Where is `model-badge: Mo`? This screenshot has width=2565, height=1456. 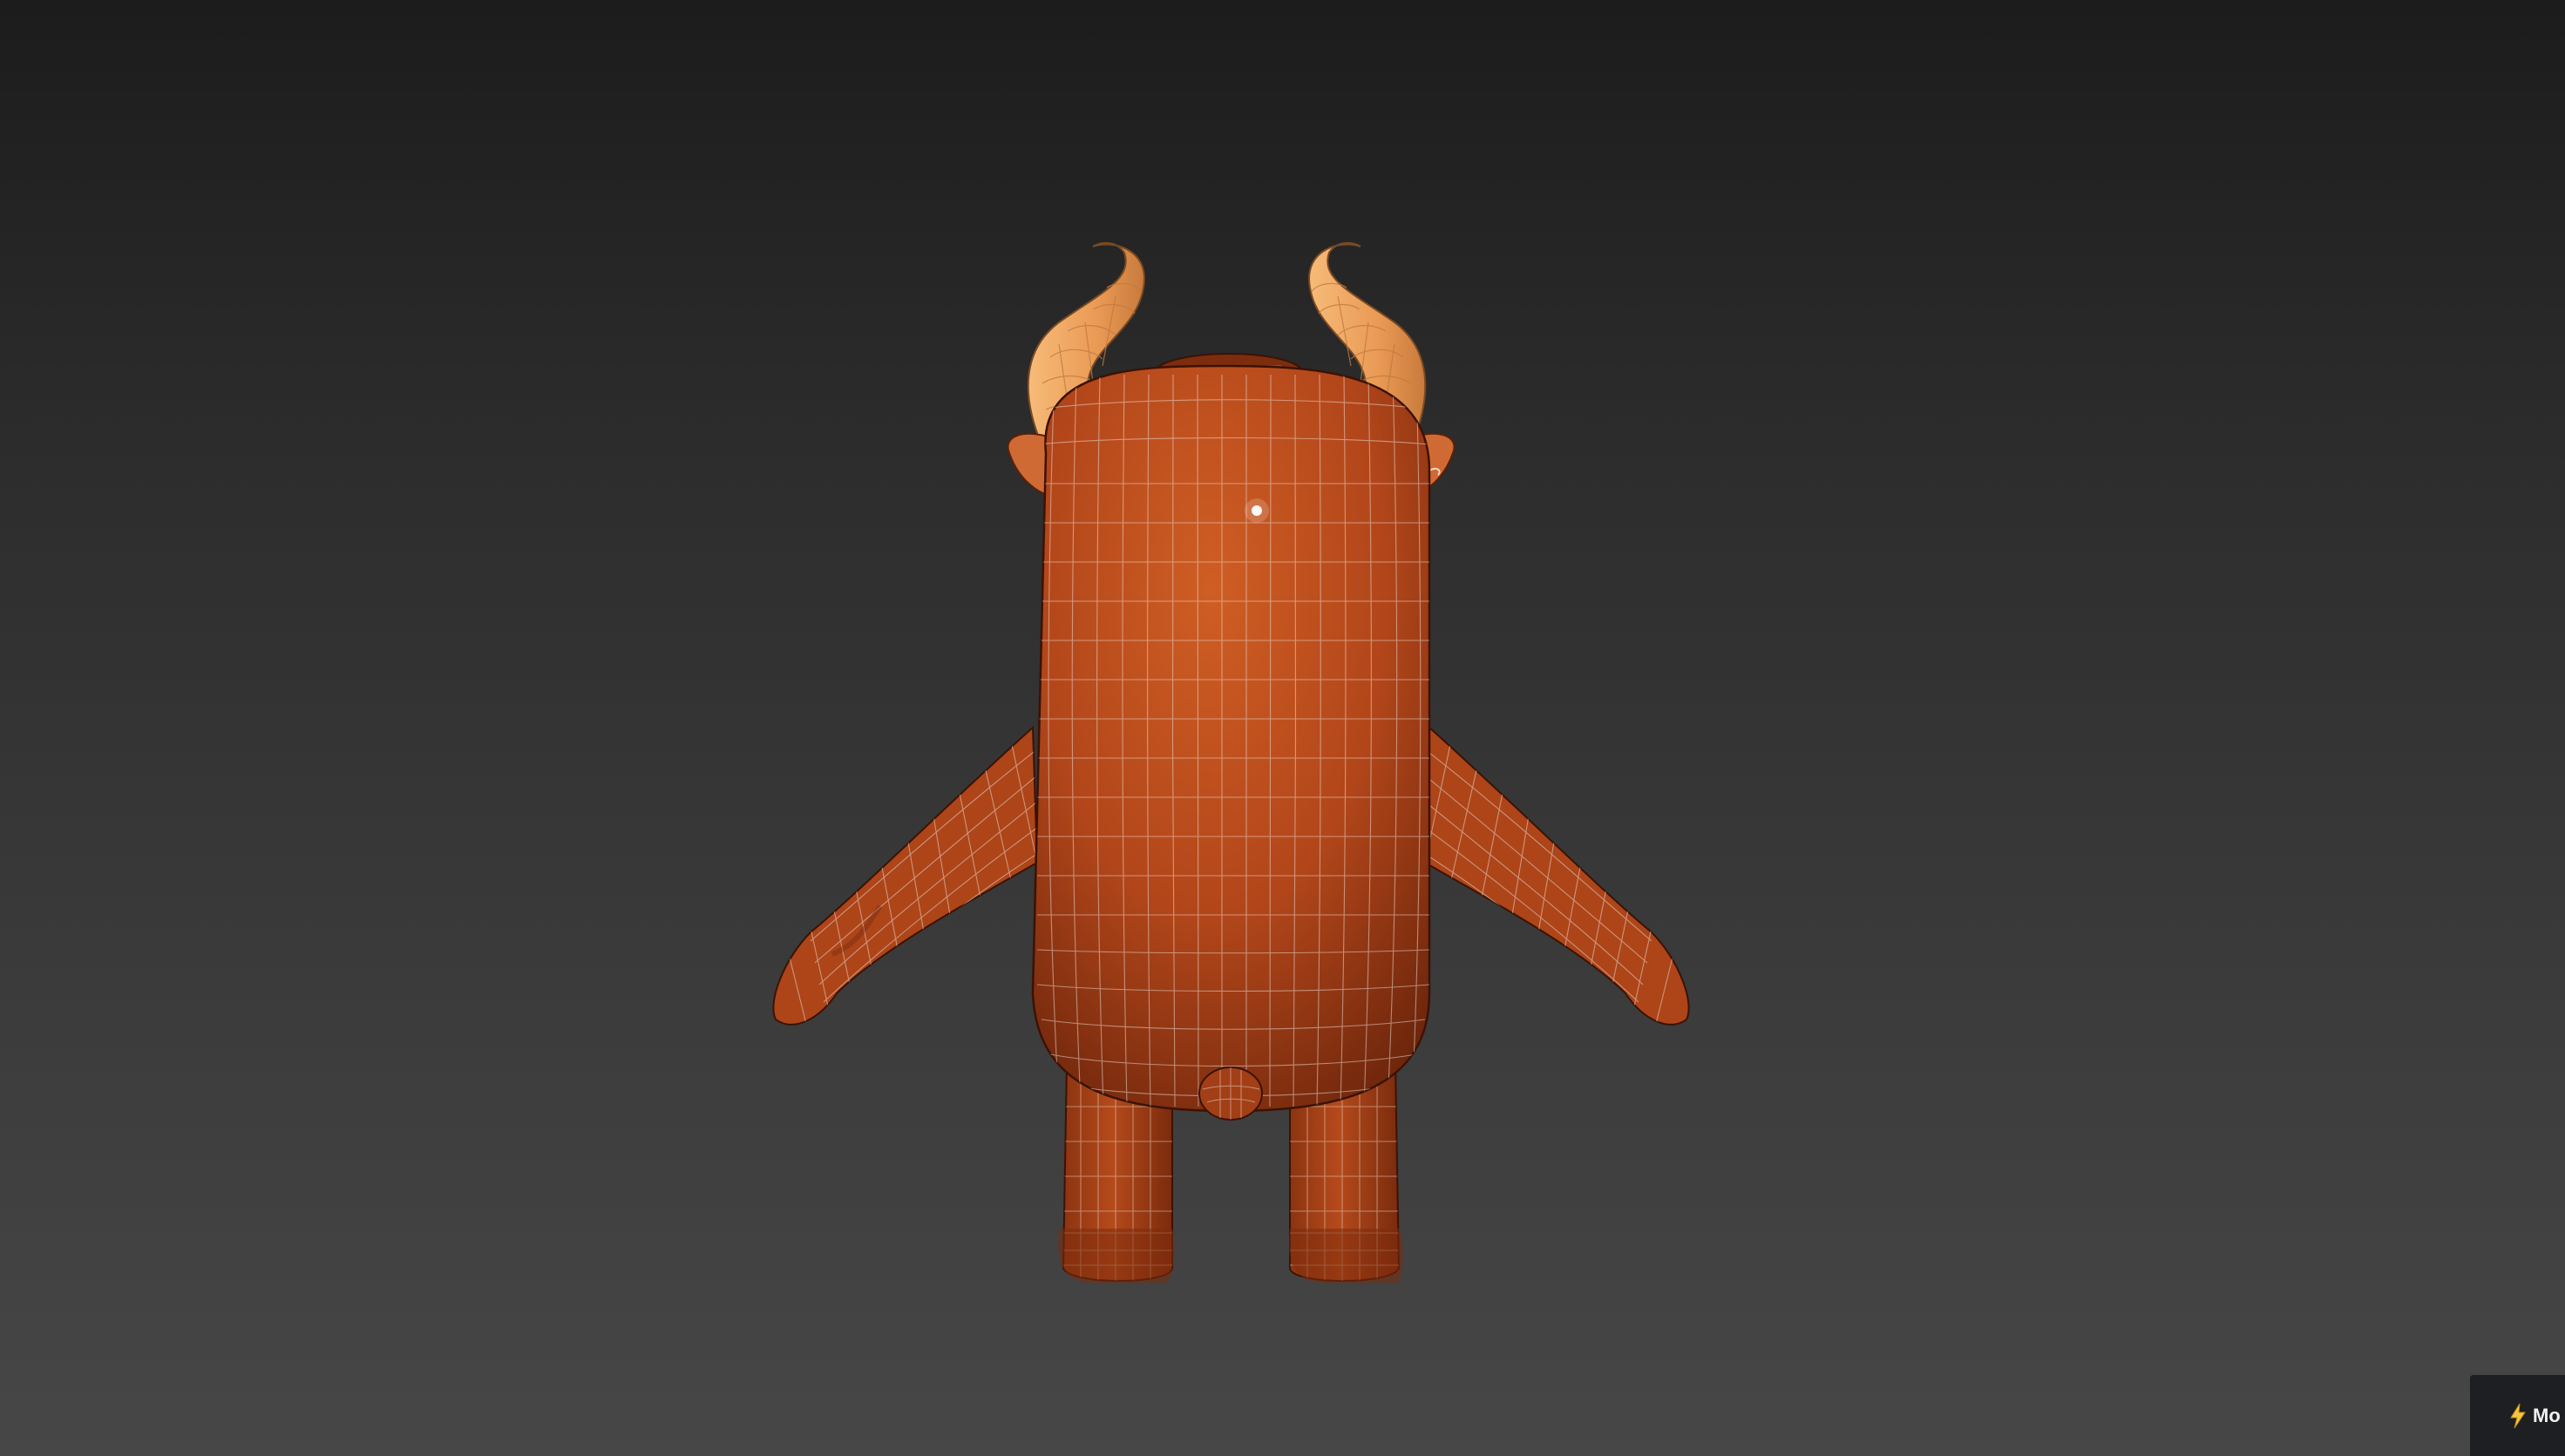
model-badge: Mo is located at coordinates (2517, 1415).